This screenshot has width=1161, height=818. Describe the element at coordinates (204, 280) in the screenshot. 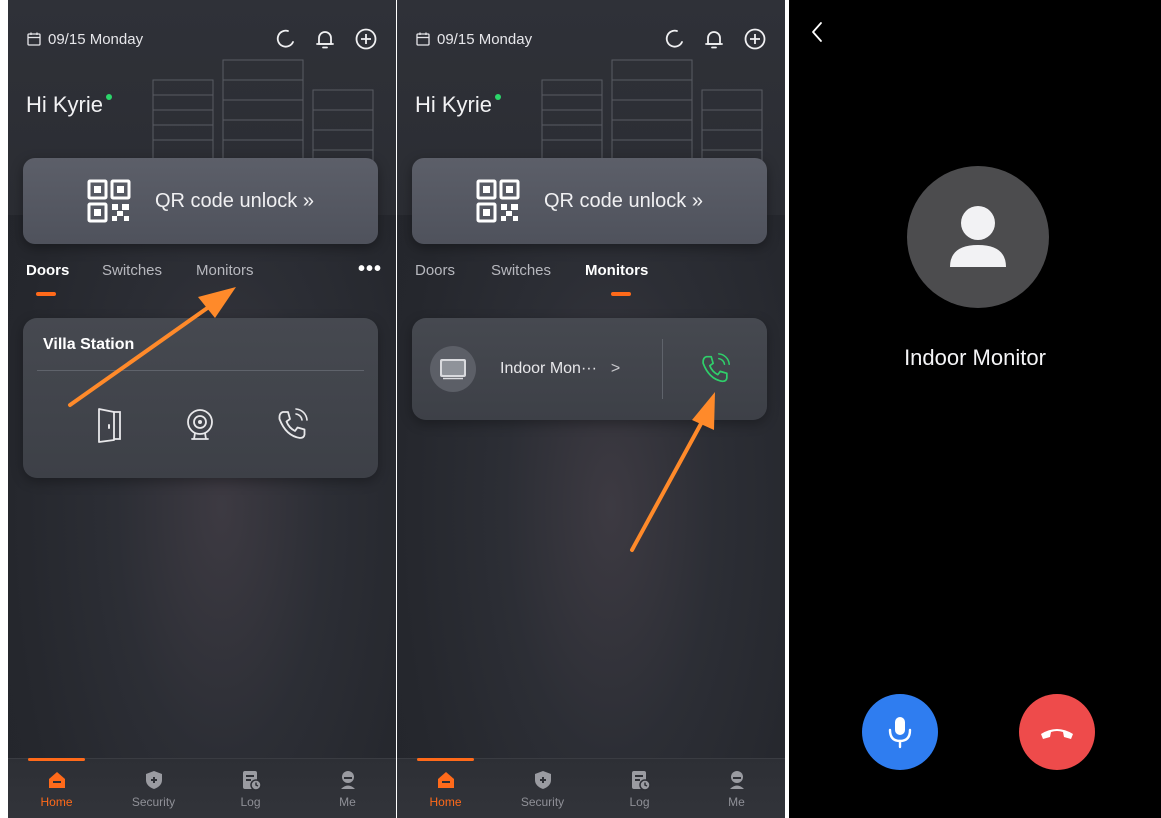

I see `device-tabs: Doors Switches Monitors •••` at that location.